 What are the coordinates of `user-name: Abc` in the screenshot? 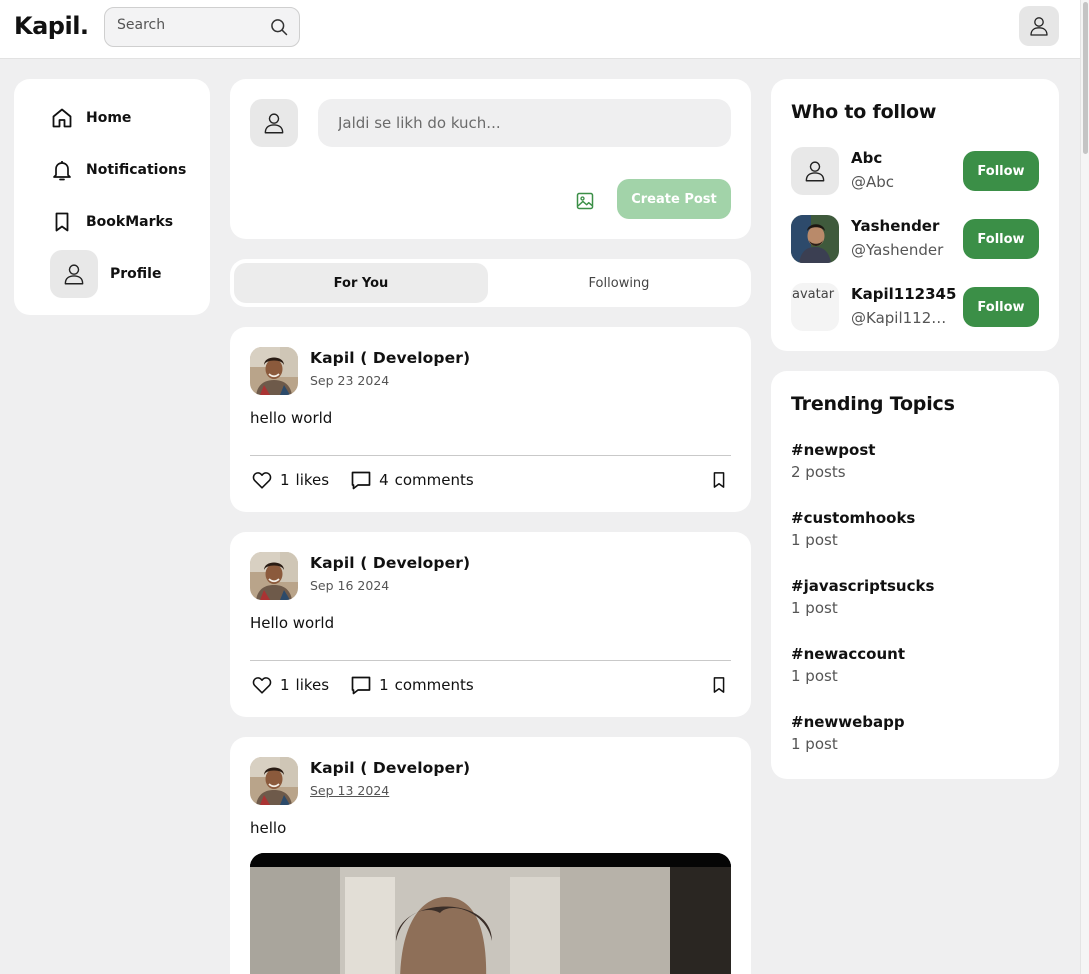 It's located at (866, 158).